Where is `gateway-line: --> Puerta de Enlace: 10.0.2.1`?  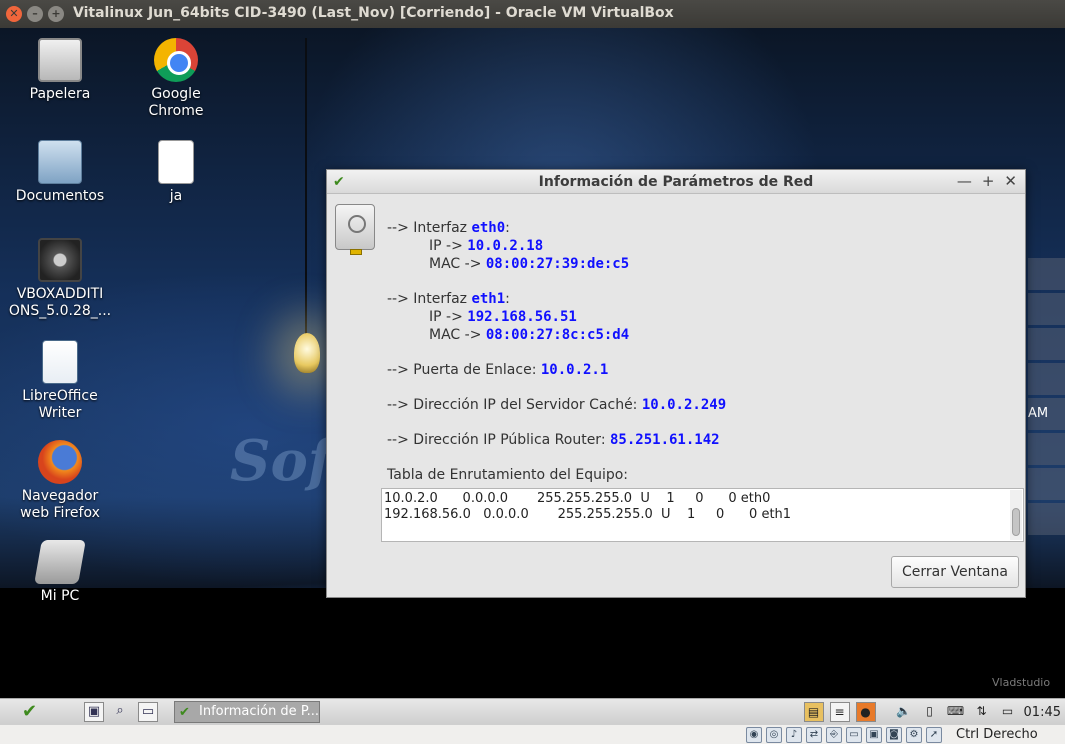
gateway-line: --> Puerta de Enlace: 10.0.2.1 is located at coordinates (498, 370).